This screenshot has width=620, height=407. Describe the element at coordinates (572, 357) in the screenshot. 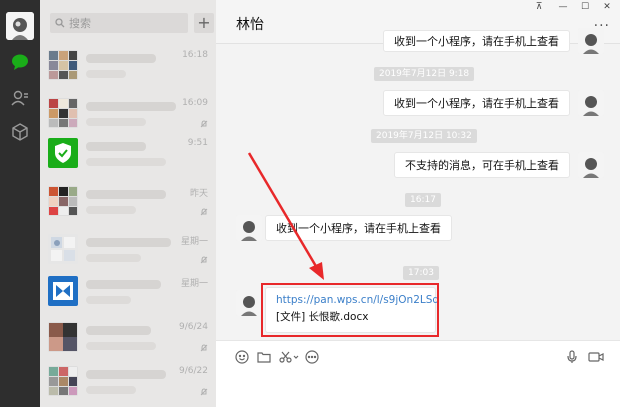

I see `voice-call-icon` at that location.